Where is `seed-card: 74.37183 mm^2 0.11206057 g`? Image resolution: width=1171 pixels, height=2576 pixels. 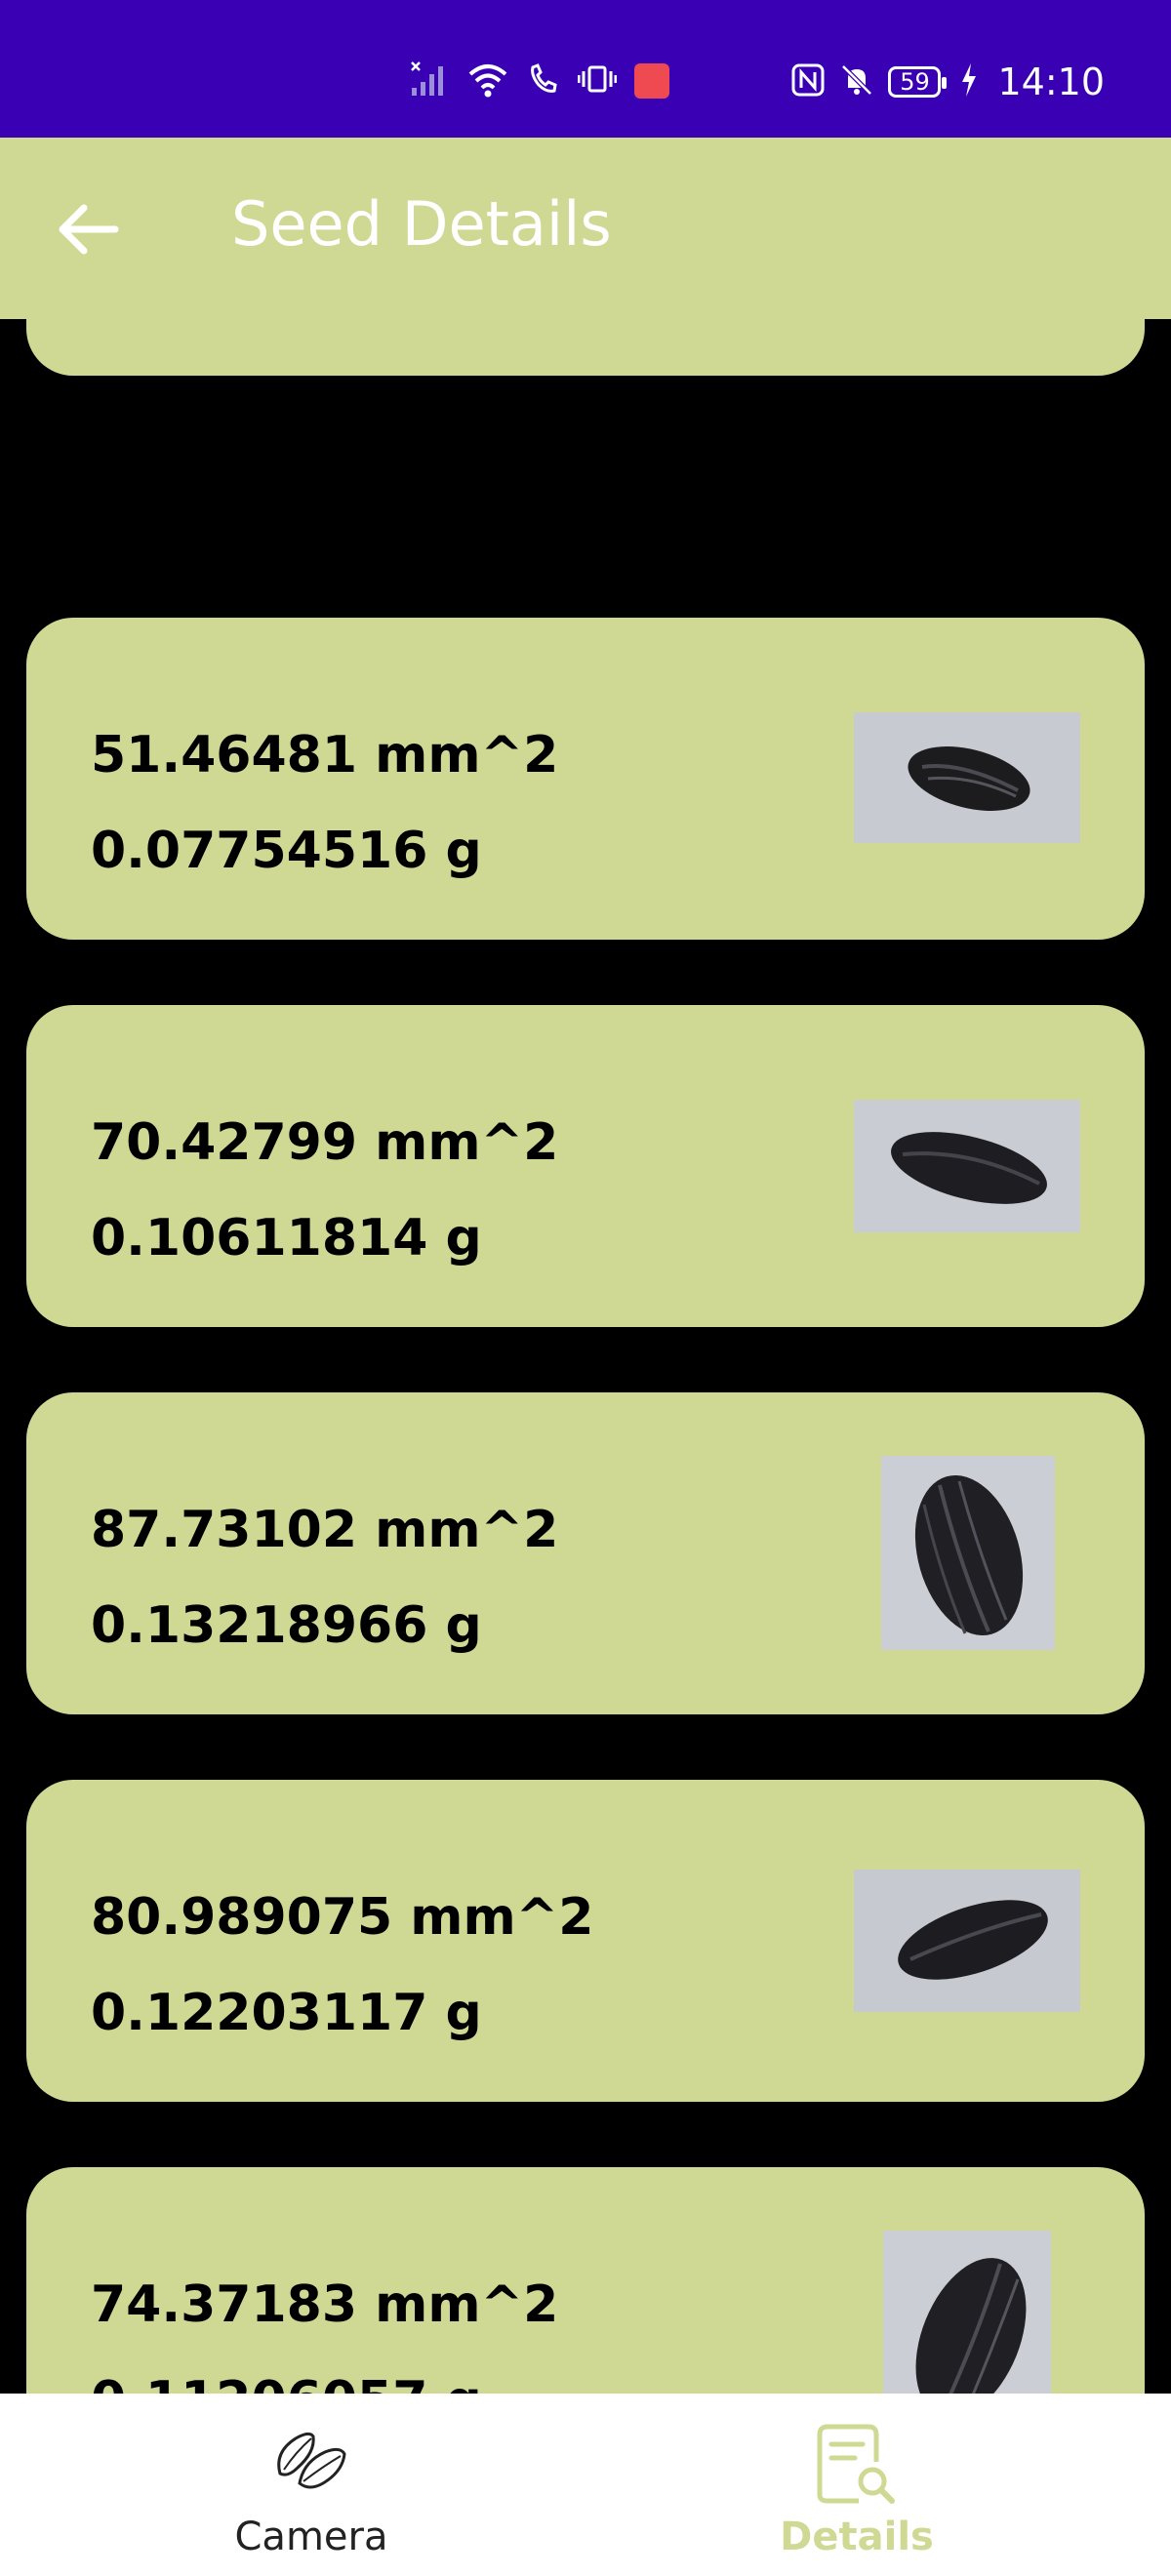 seed-card: 74.37183 mm^2 0.11206057 g is located at coordinates (585, 2280).